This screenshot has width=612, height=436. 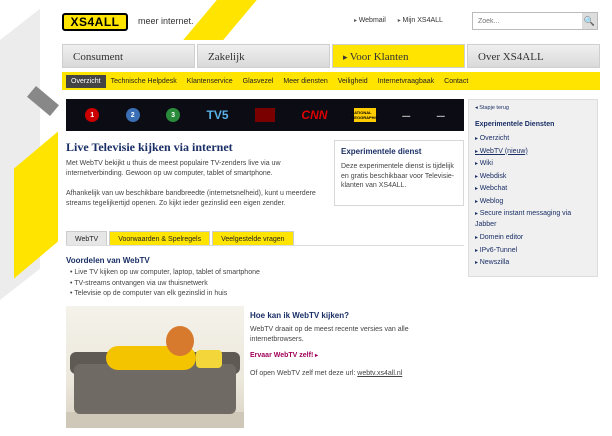 I want to click on channel-logo-box, so click(x=264, y=115).